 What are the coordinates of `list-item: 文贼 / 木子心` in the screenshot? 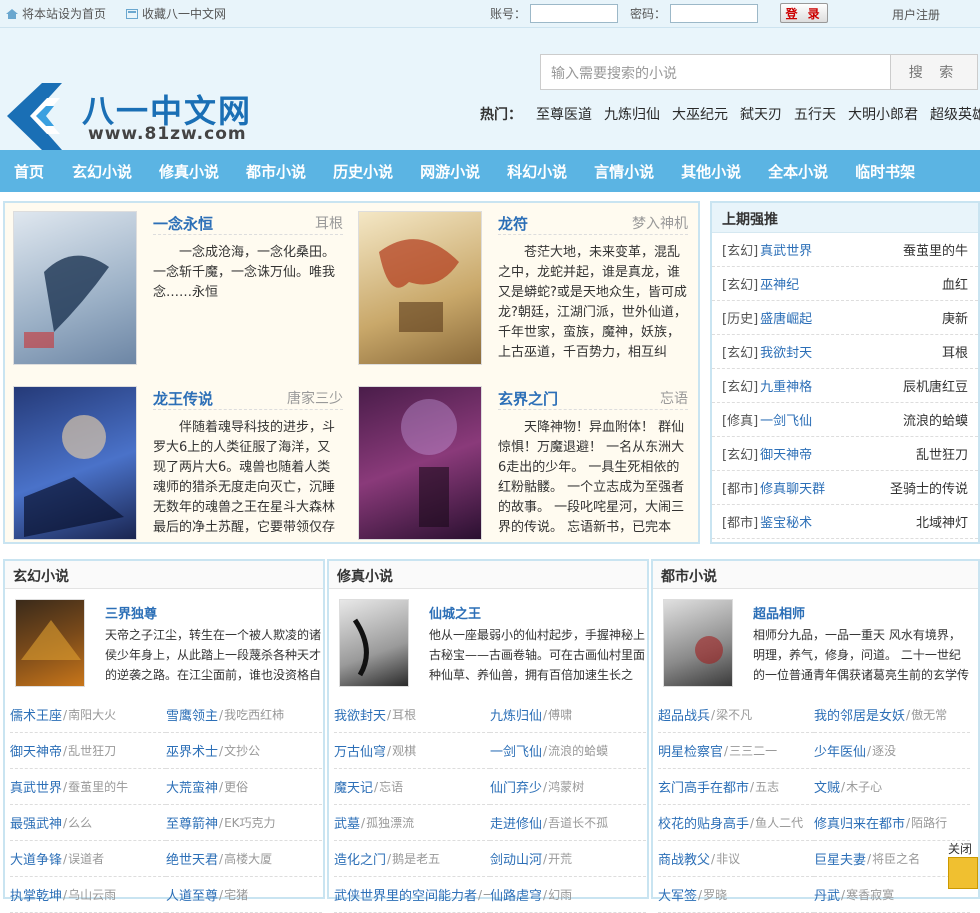 It's located at (892, 787).